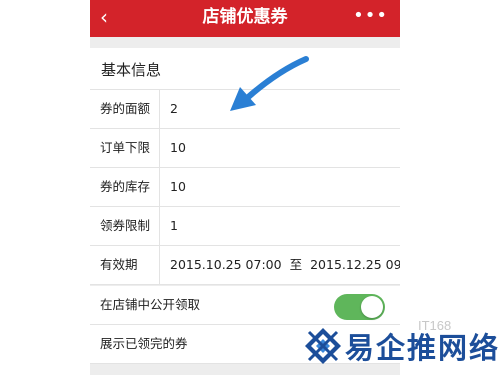 The image size is (500, 375). I want to click on watermark: 易企推网络, so click(401, 346).